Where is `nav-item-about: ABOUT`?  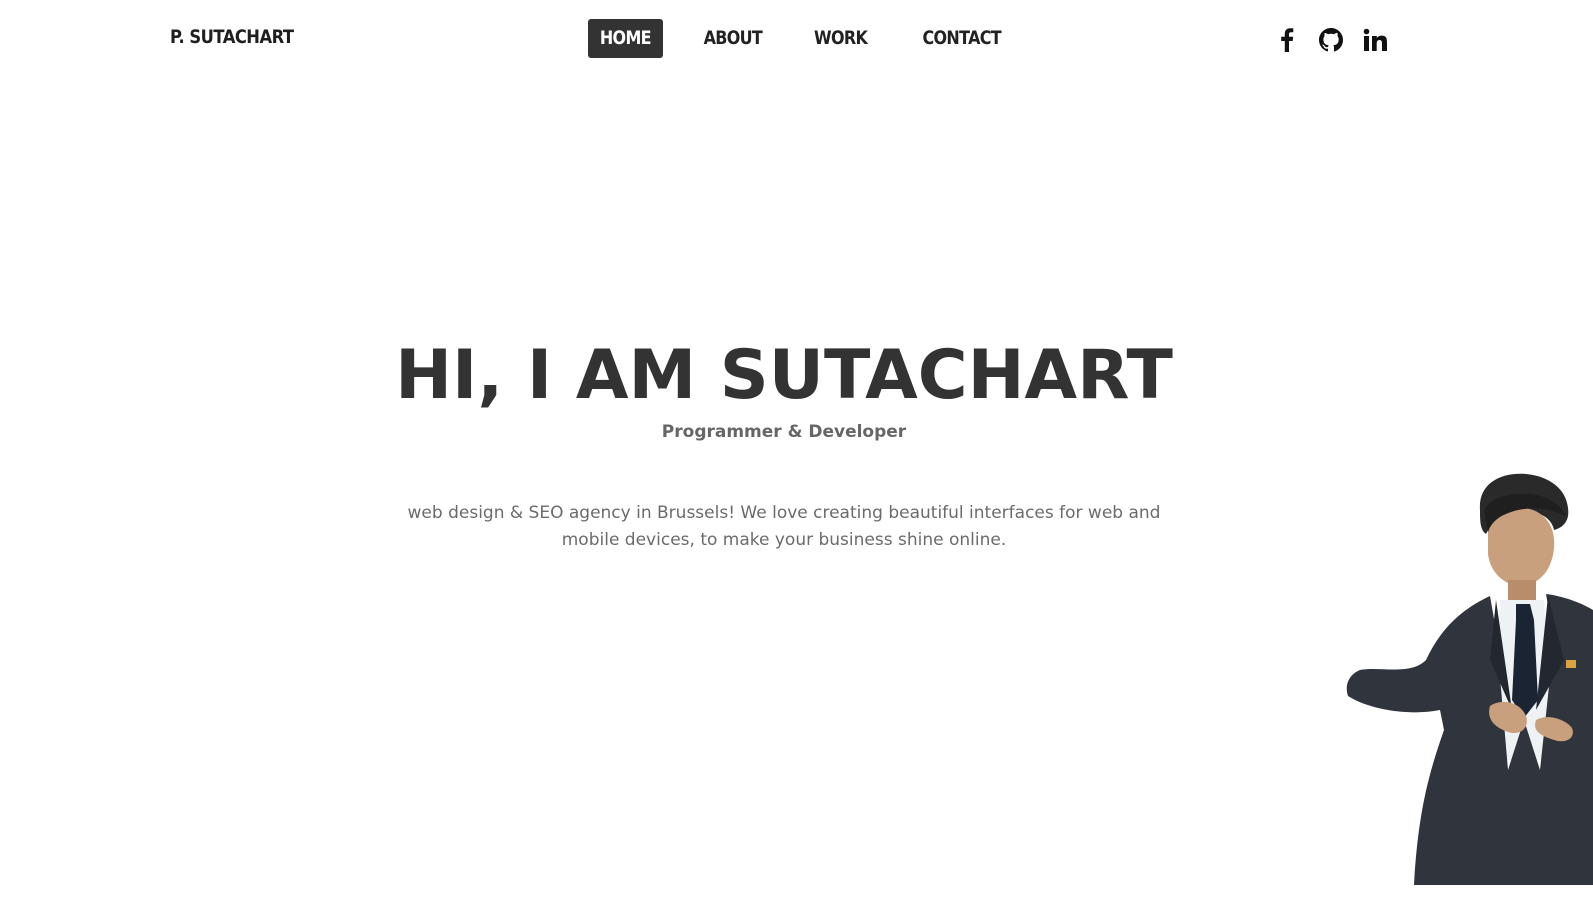
nav-item-about: ABOUT is located at coordinates (733, 38).